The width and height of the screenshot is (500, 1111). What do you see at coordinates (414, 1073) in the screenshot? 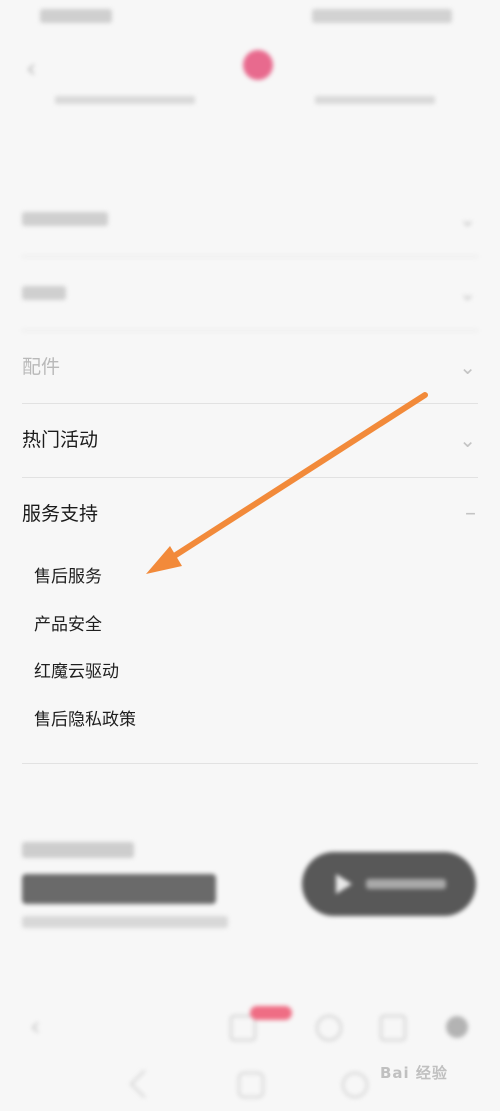
I see `watermark: Bai 经验` at bounding box center [414, 1073].